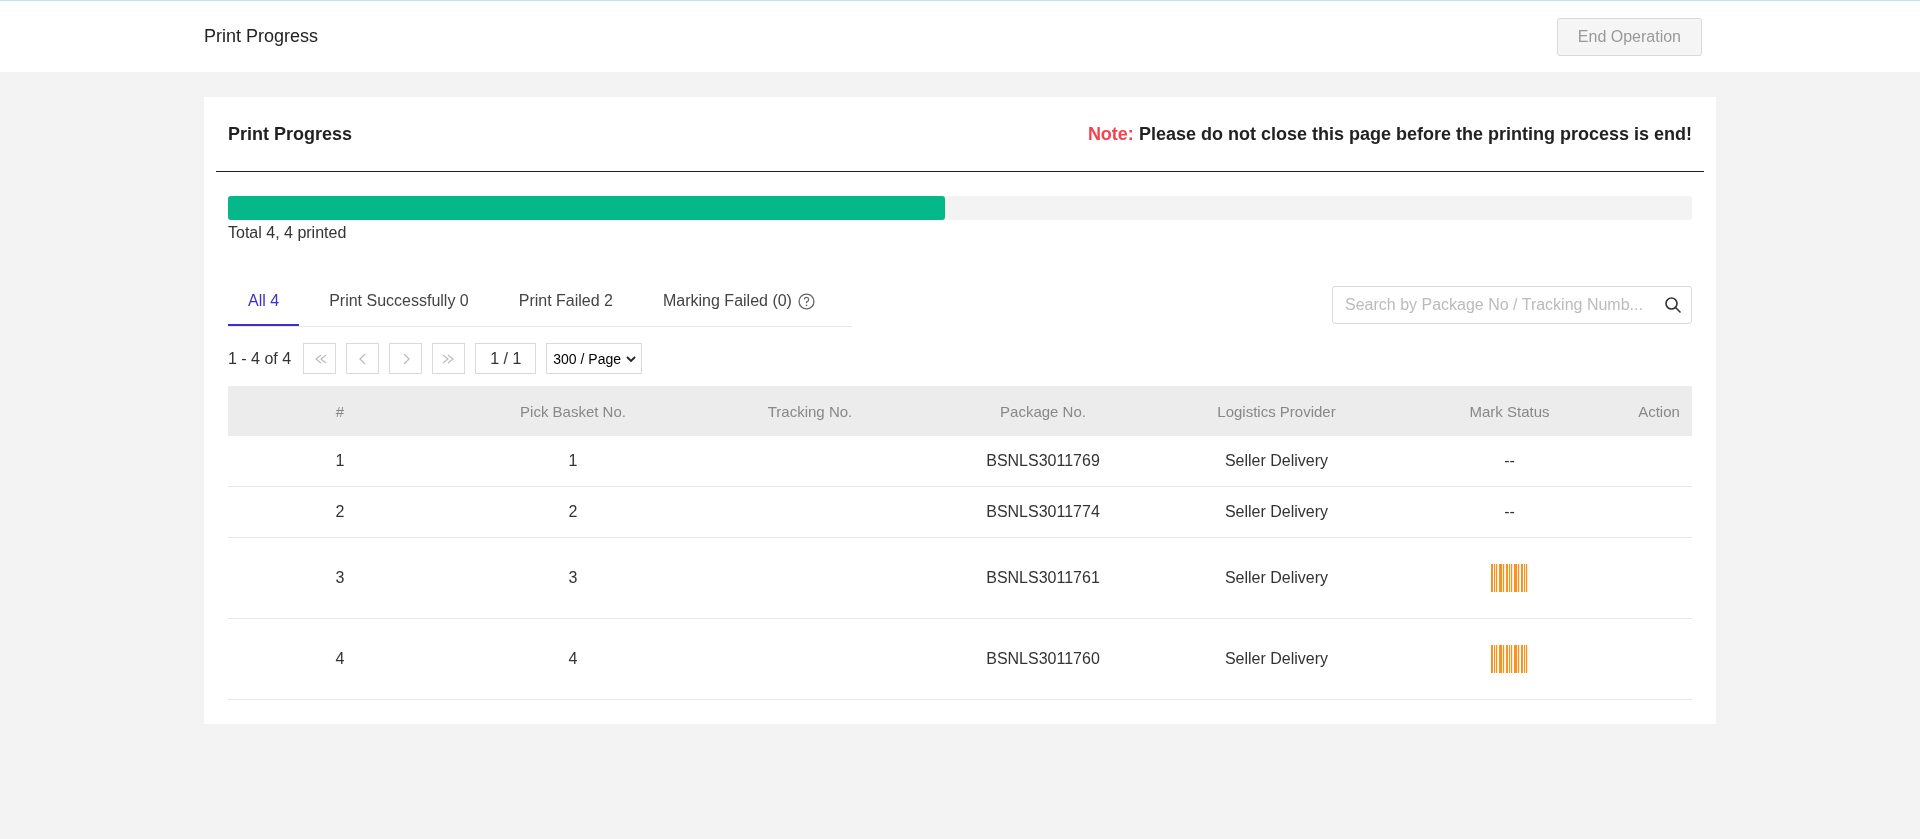 The width and height of the screenshot is (1920, 839). Describe the element at coordinates (506, 358) in the screenshot. I see `page-input: 1 / 1` at that location.